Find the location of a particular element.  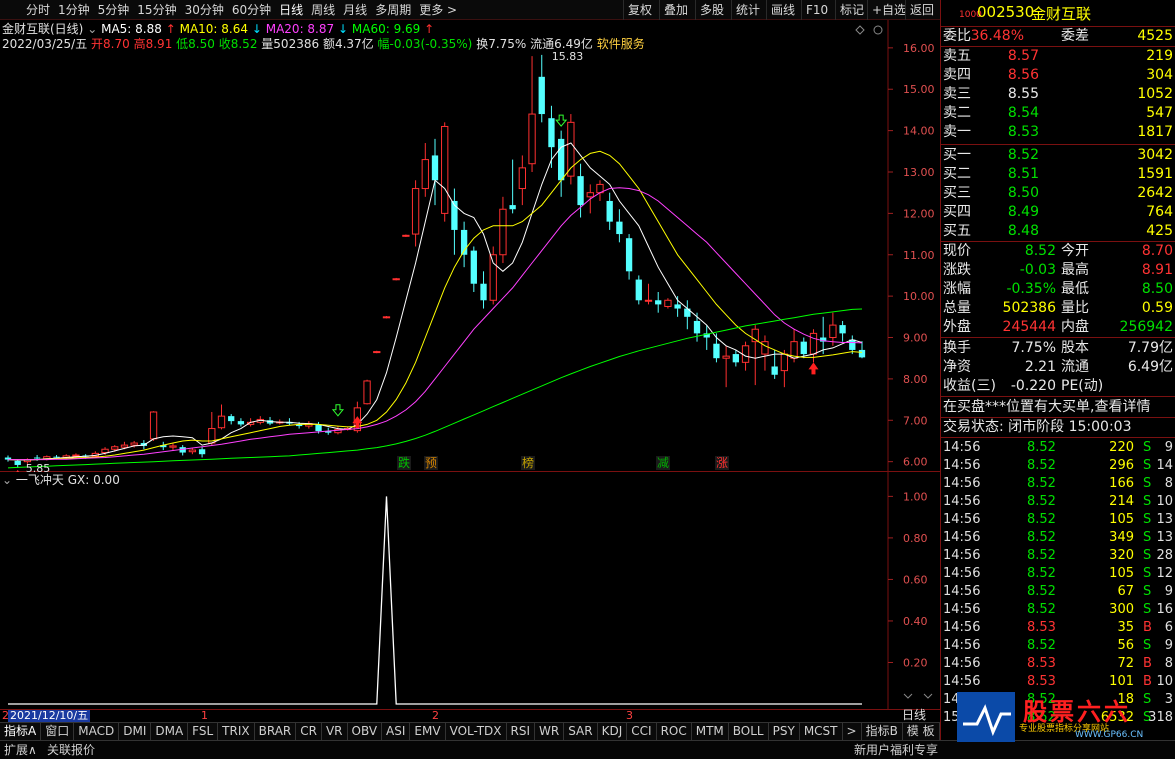

indicator-tab-10: OBV is located at coordinates (365, 731).